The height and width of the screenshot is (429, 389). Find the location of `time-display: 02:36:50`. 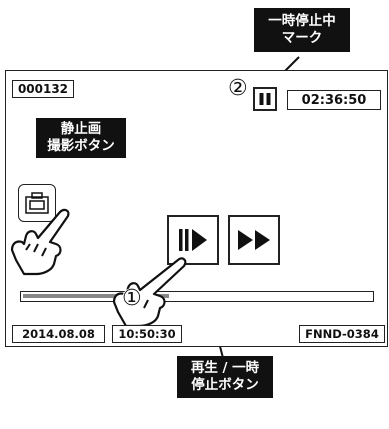

time-display: 02:36:50 is located at coordinates (334, 100).